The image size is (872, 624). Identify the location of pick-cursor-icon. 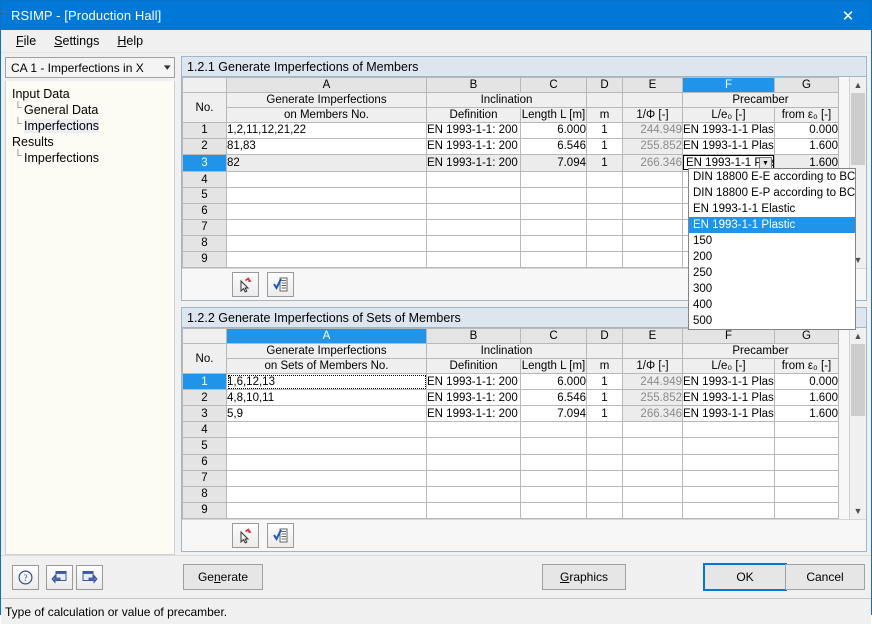
(245, 535).